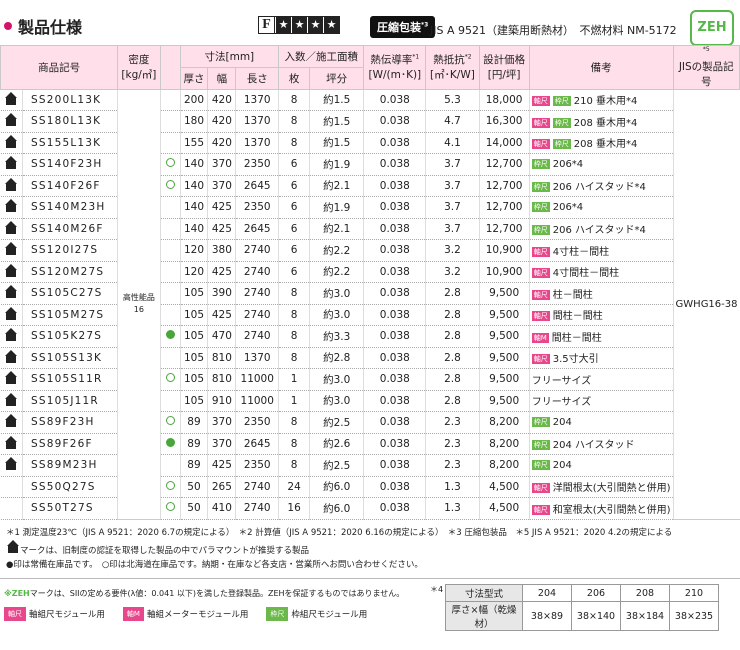 This screenshot has width=740, height=650. I want to click on col-density: 密度 [kg/㎥], so click(139, 67).